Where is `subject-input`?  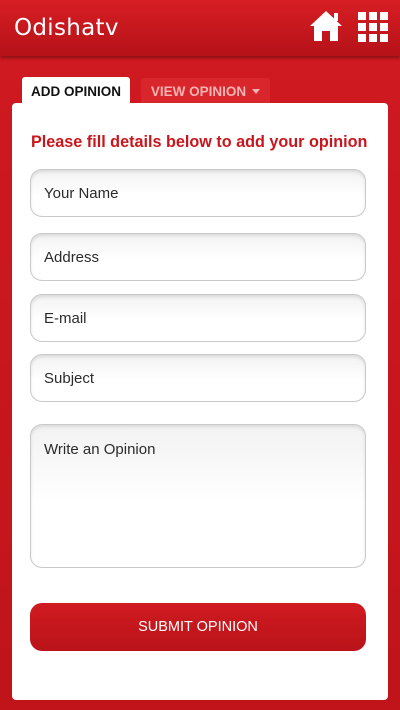
subject-input is located at coordinates (198, 378).